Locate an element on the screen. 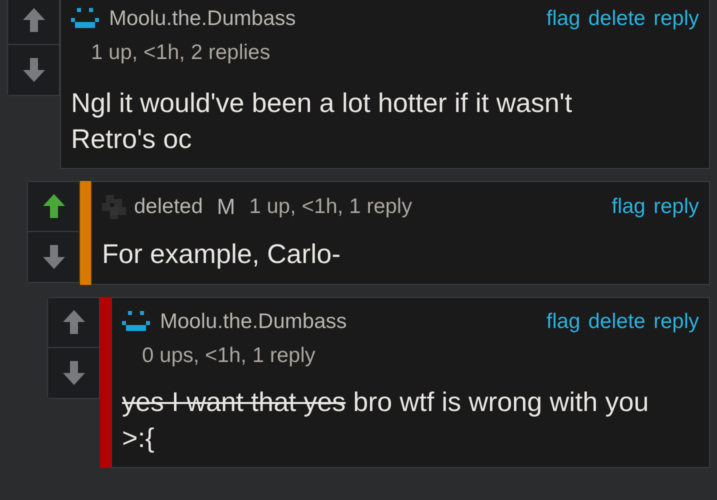 Image resolution: width=717 pixels, height=500 pixels. comment-meta: 1 up, <1h, 2 replies is located at coordinates (181, 53).